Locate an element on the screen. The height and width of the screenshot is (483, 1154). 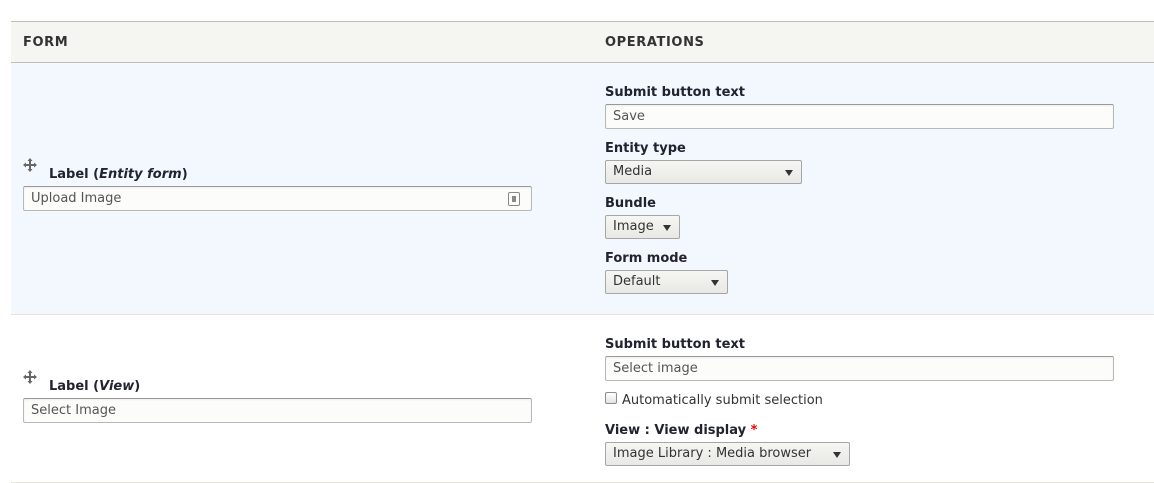
submit-text-input: Select image is located at coordinates (859, 368).